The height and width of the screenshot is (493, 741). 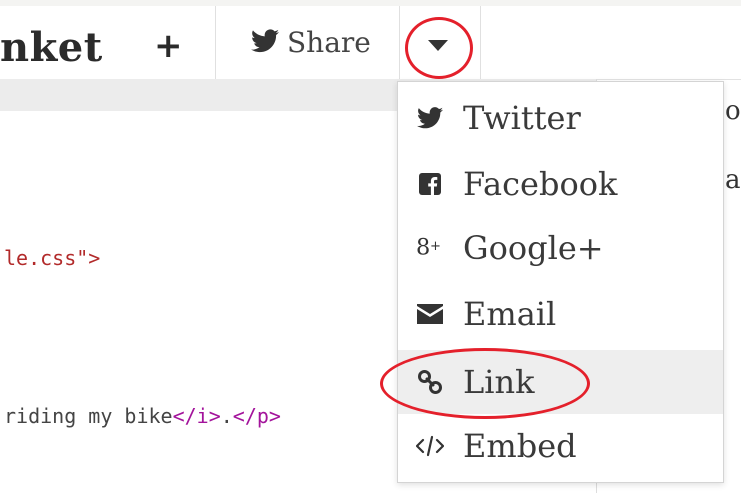 I want to click on share-menu-label: Link, so click(x=499, y=382).